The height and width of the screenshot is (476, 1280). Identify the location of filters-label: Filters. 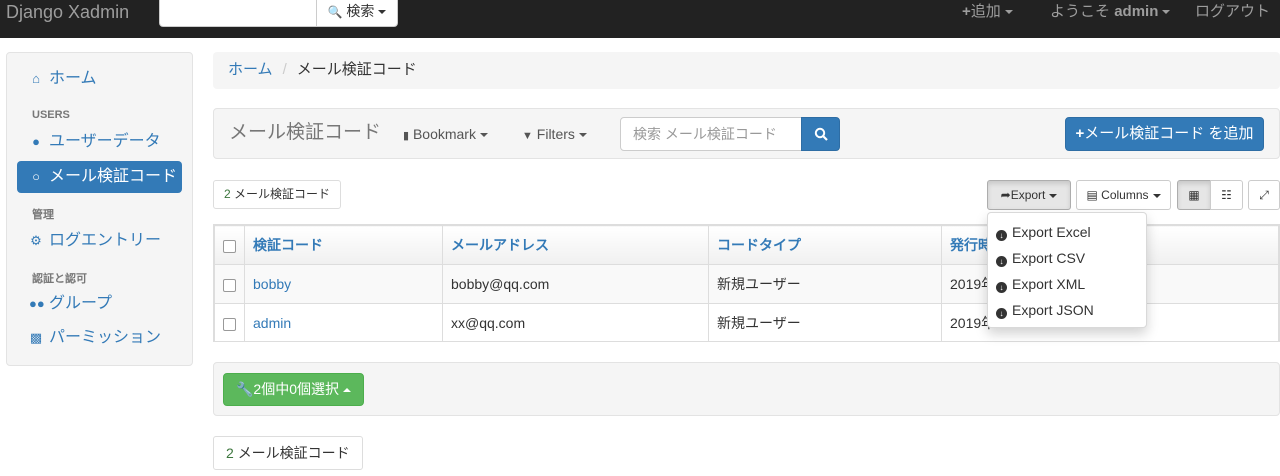
(555, 134).